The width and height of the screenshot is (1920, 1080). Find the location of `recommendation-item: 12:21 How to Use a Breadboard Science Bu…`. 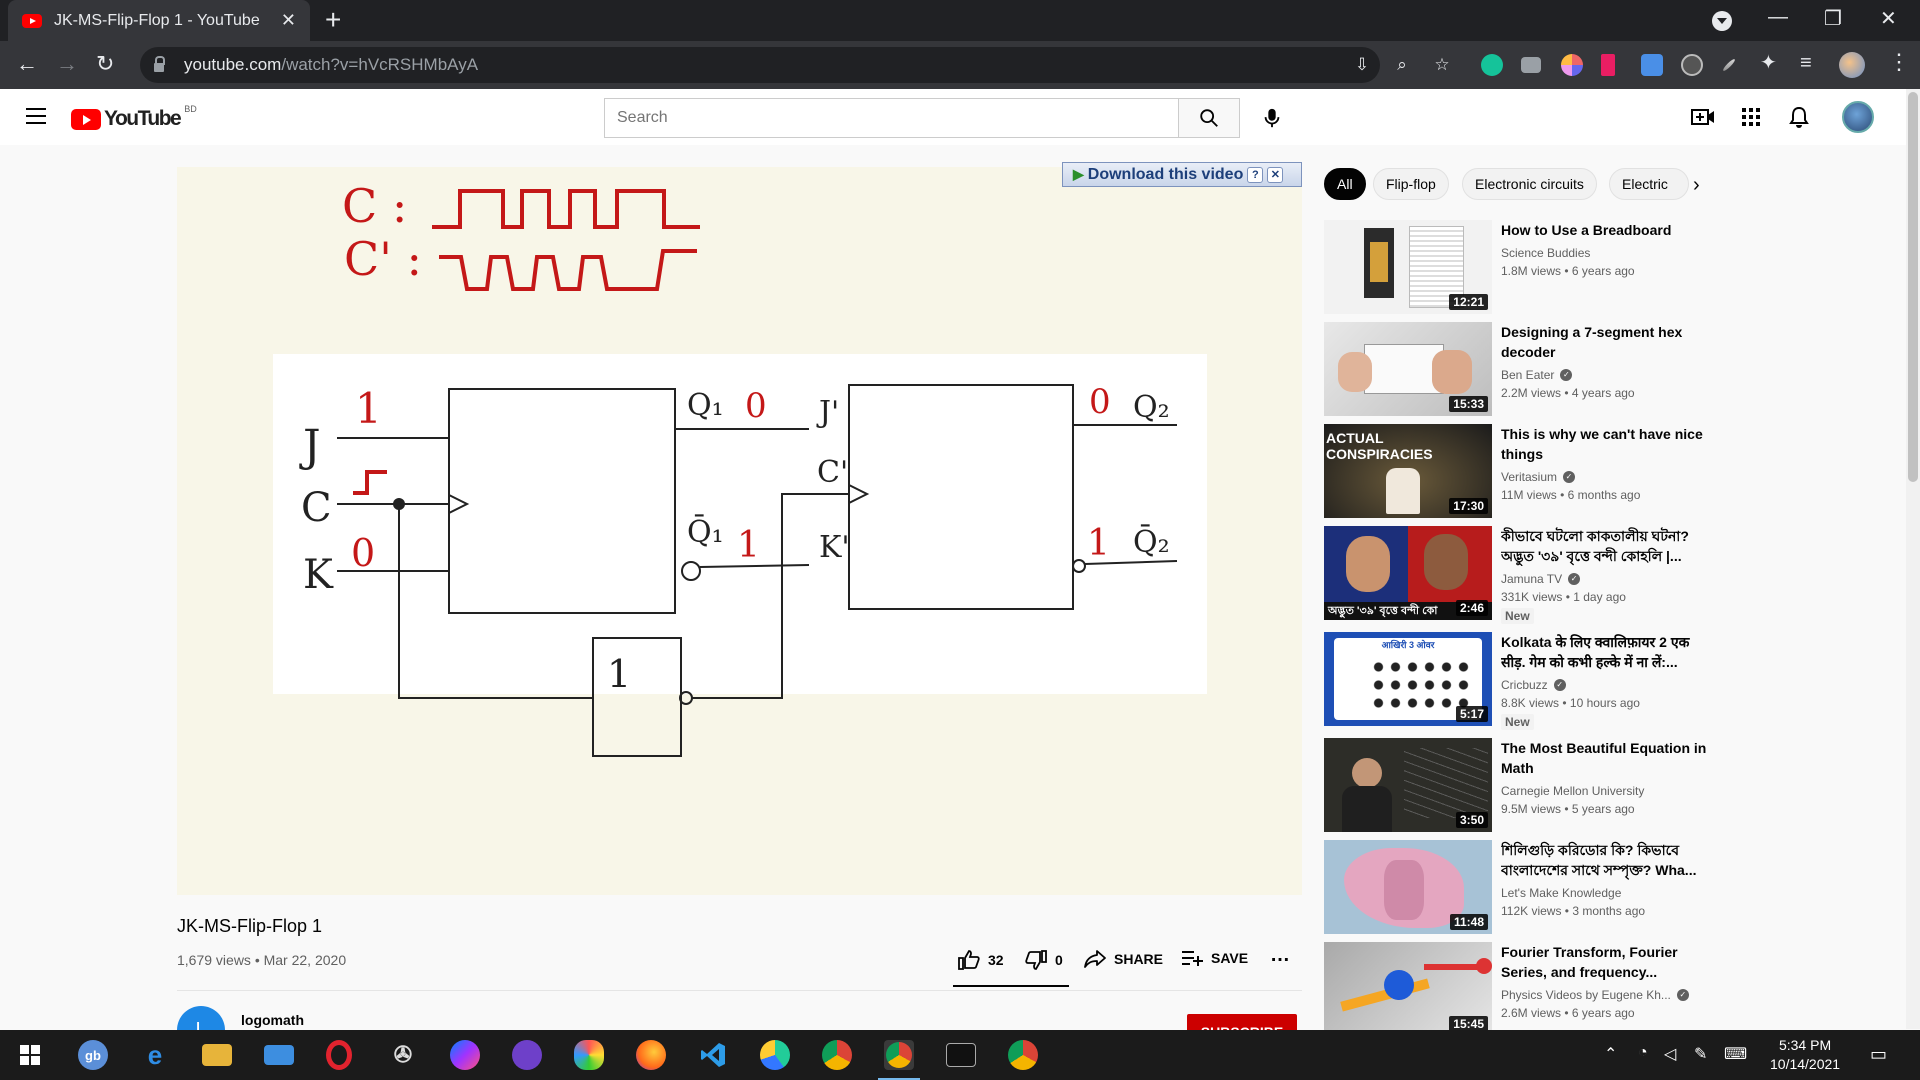

recommendation-item: 12:21 How to Use a Breadboard Science Bu… is located at coordinates (1514, 267).